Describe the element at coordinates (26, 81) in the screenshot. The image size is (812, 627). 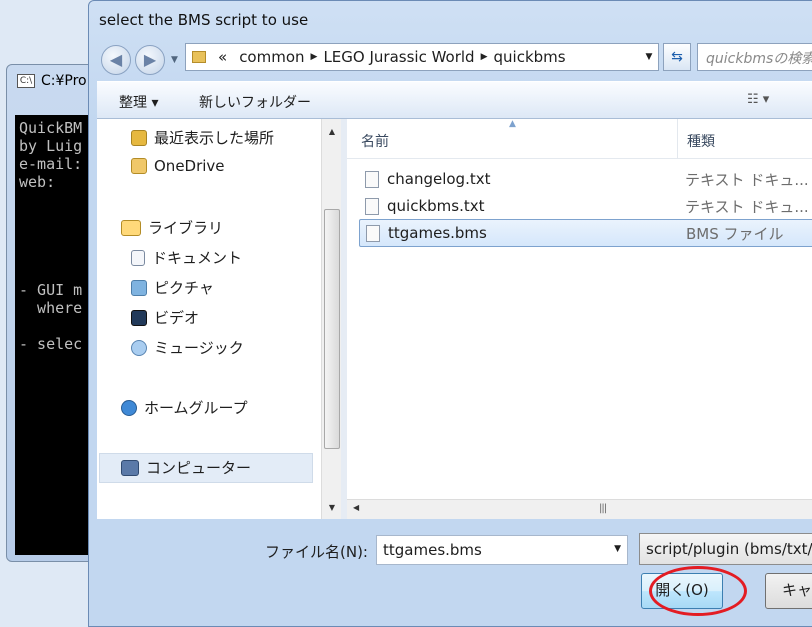
I see `cmd-icon: C:\` at that location.